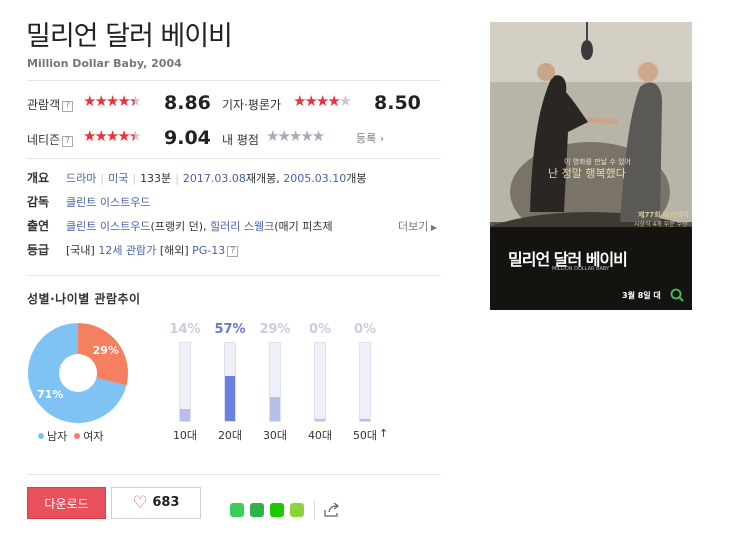 Image resolution: width=730 pixels, height=548 pixels. I want to click on rating-my: 내 평점, so click(240, 138).